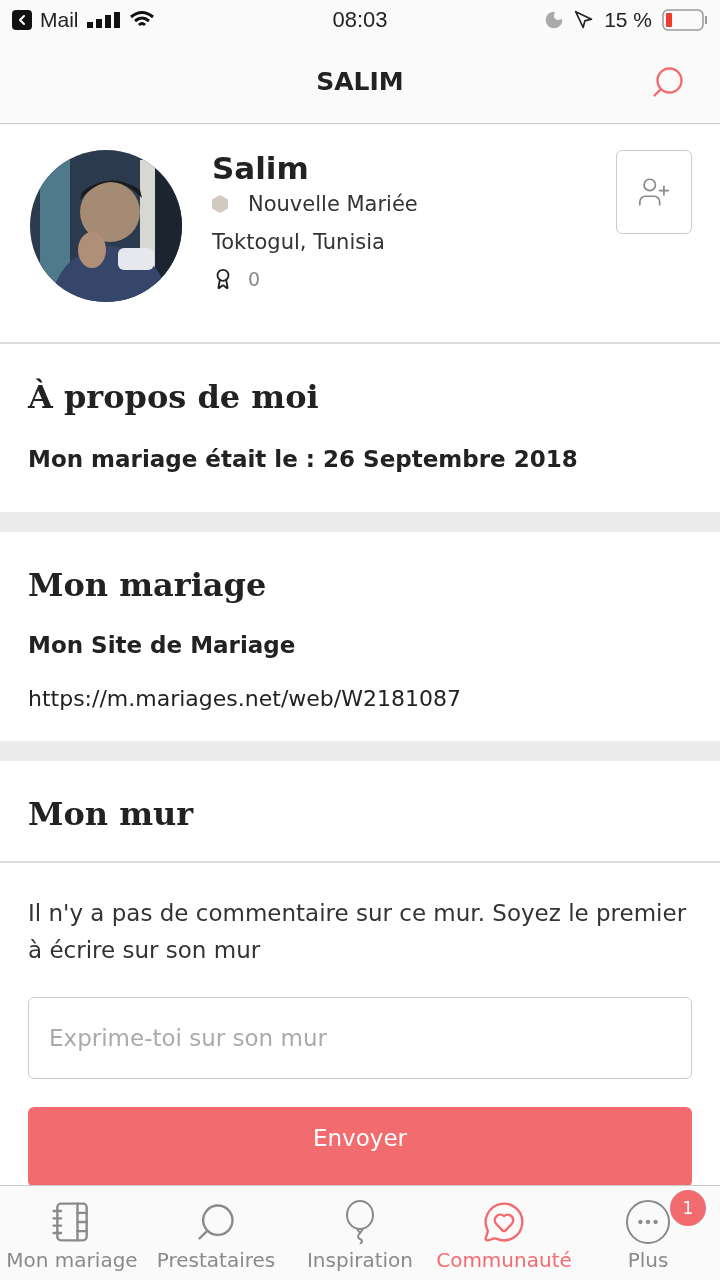 This screenshot has width=720, height=1280. Describe the element at coordinates (360, 81) in the screenshot. I see `page-title: SALIM` at that location.